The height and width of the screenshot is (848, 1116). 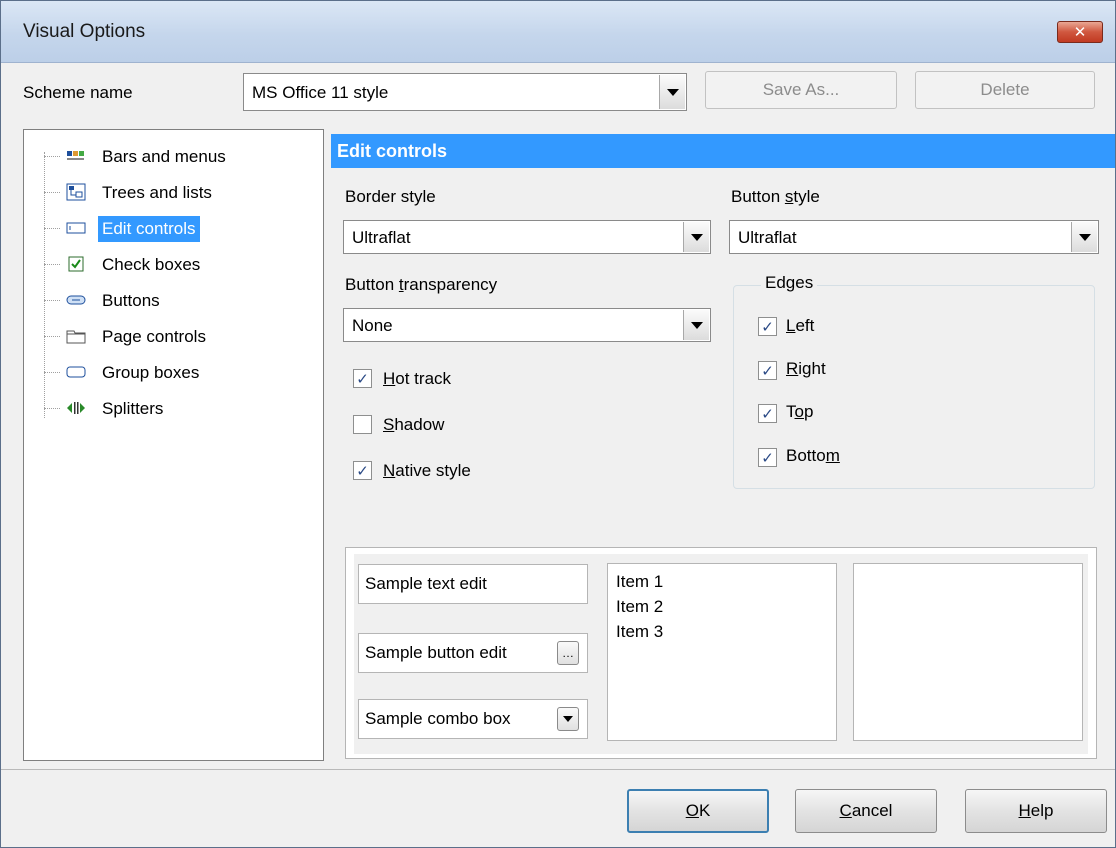 I want to click on tree-item-label: Splitters, so click(x=133, y=408).